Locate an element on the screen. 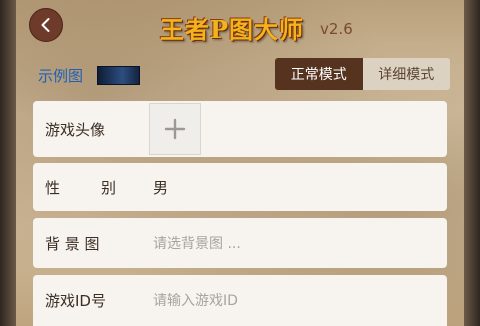  avatar-upload-button is located at coordinates (175, 129).